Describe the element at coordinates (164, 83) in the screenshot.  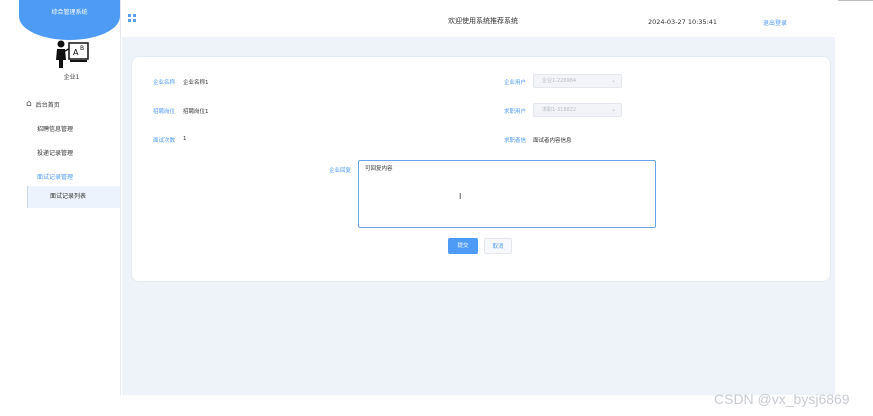
I see `company-name-label: 企业名称` at that location.